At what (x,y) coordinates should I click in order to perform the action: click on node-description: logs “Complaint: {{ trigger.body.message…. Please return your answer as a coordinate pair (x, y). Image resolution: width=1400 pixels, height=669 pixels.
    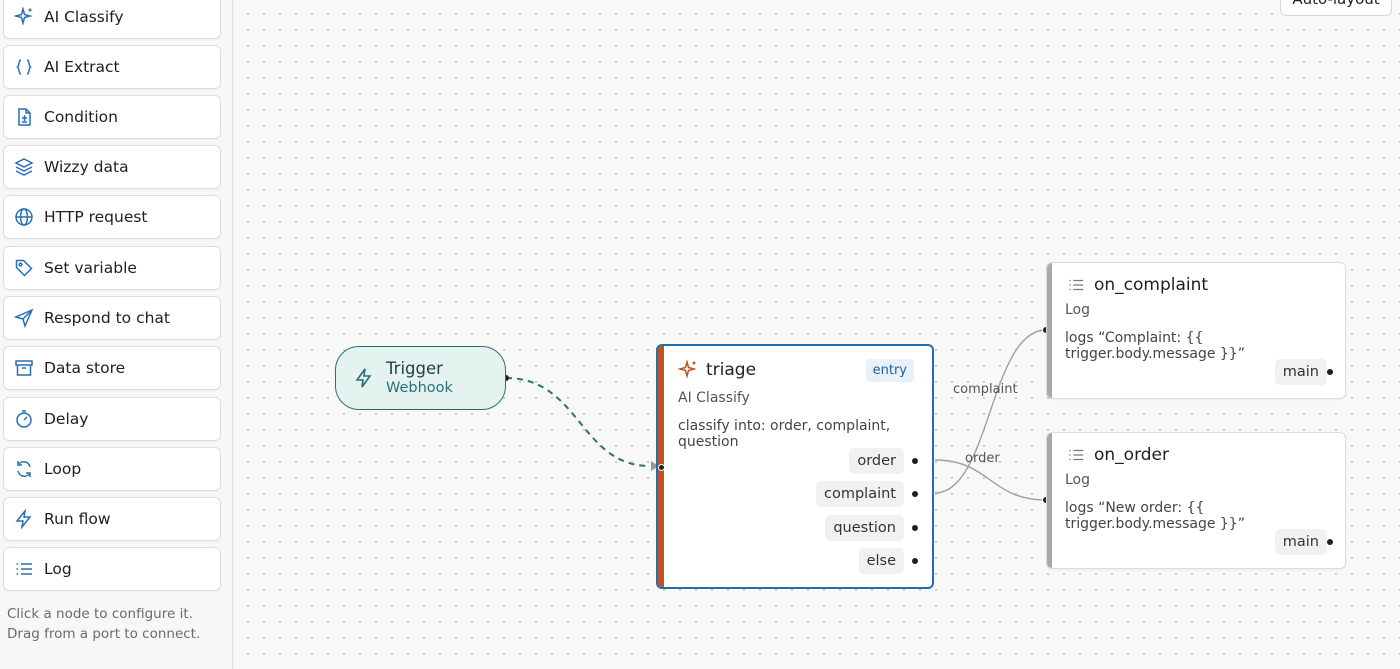
    Looking at the image, I should click on (1155, 346).